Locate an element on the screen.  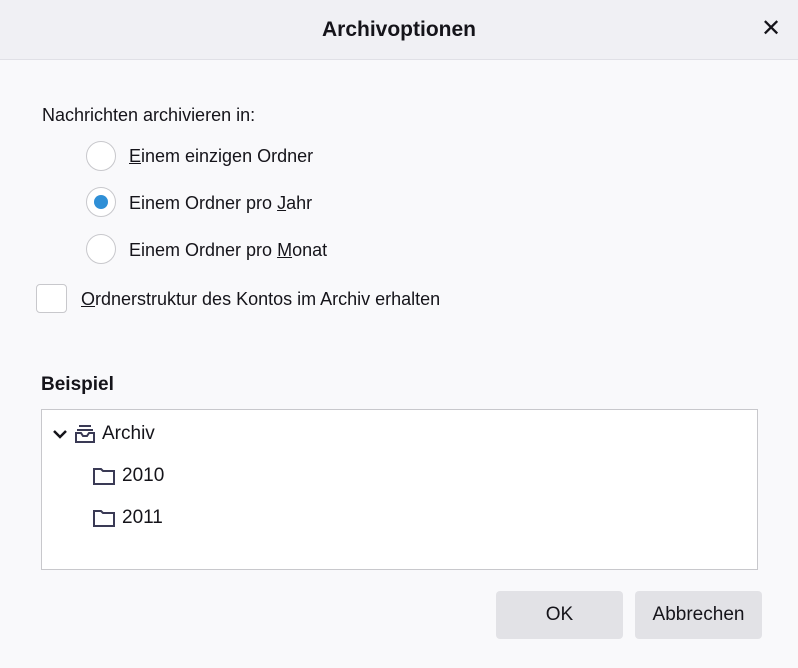
radio-folder-per-year is located at coordinates (101, 202).